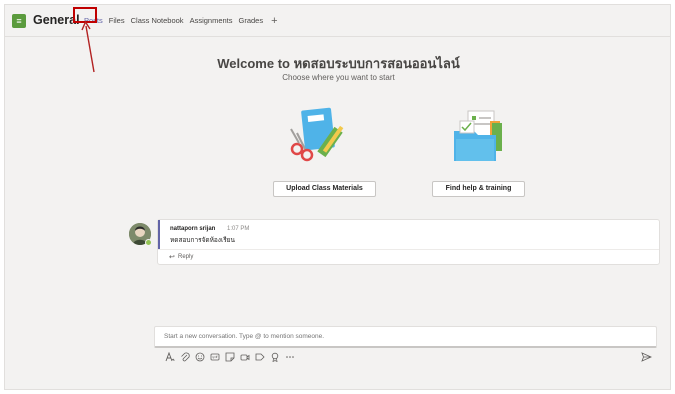 The height and width of the screenshot is (394, 675). I want to click on reply-label: Reply, so click(186, 257).